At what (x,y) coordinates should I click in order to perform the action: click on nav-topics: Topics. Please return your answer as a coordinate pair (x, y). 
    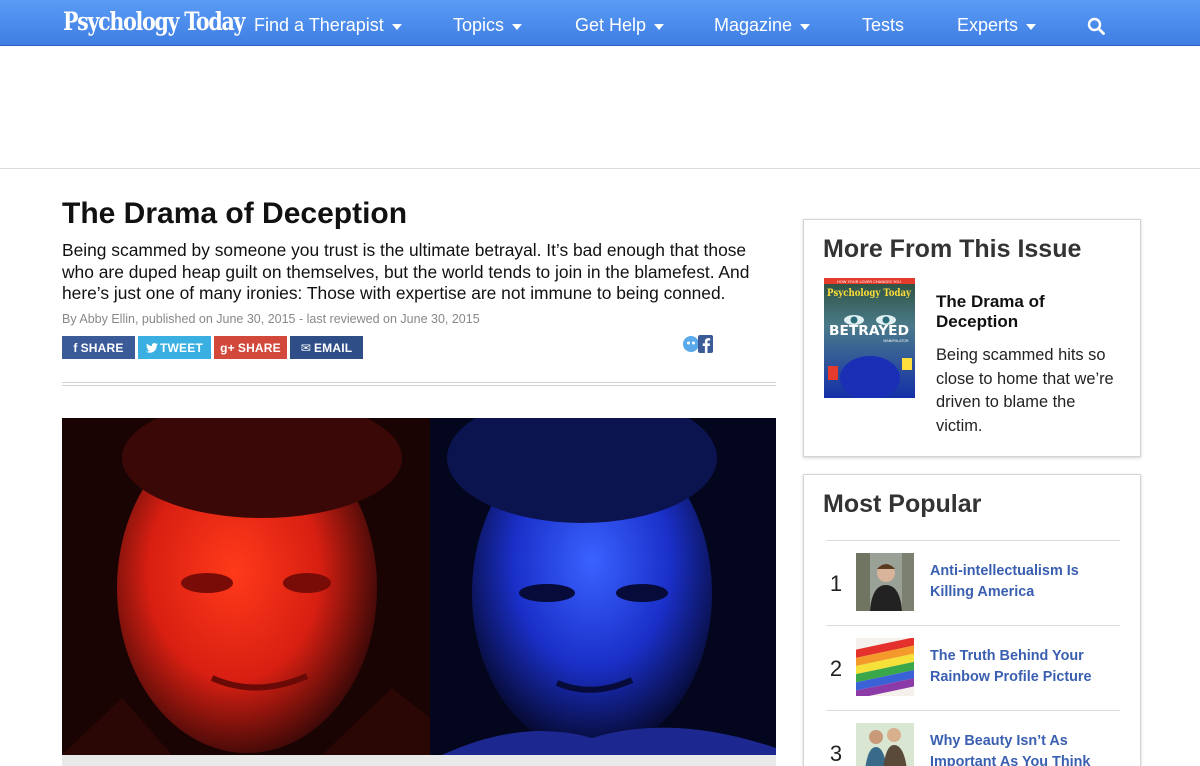
    Looking at the image, I should click on (488, 25).